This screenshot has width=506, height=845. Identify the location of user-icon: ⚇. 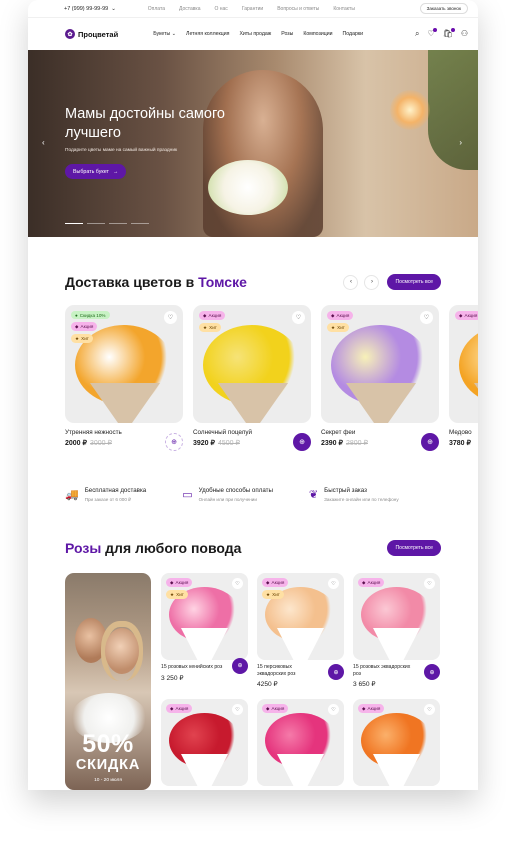
(464, 34).